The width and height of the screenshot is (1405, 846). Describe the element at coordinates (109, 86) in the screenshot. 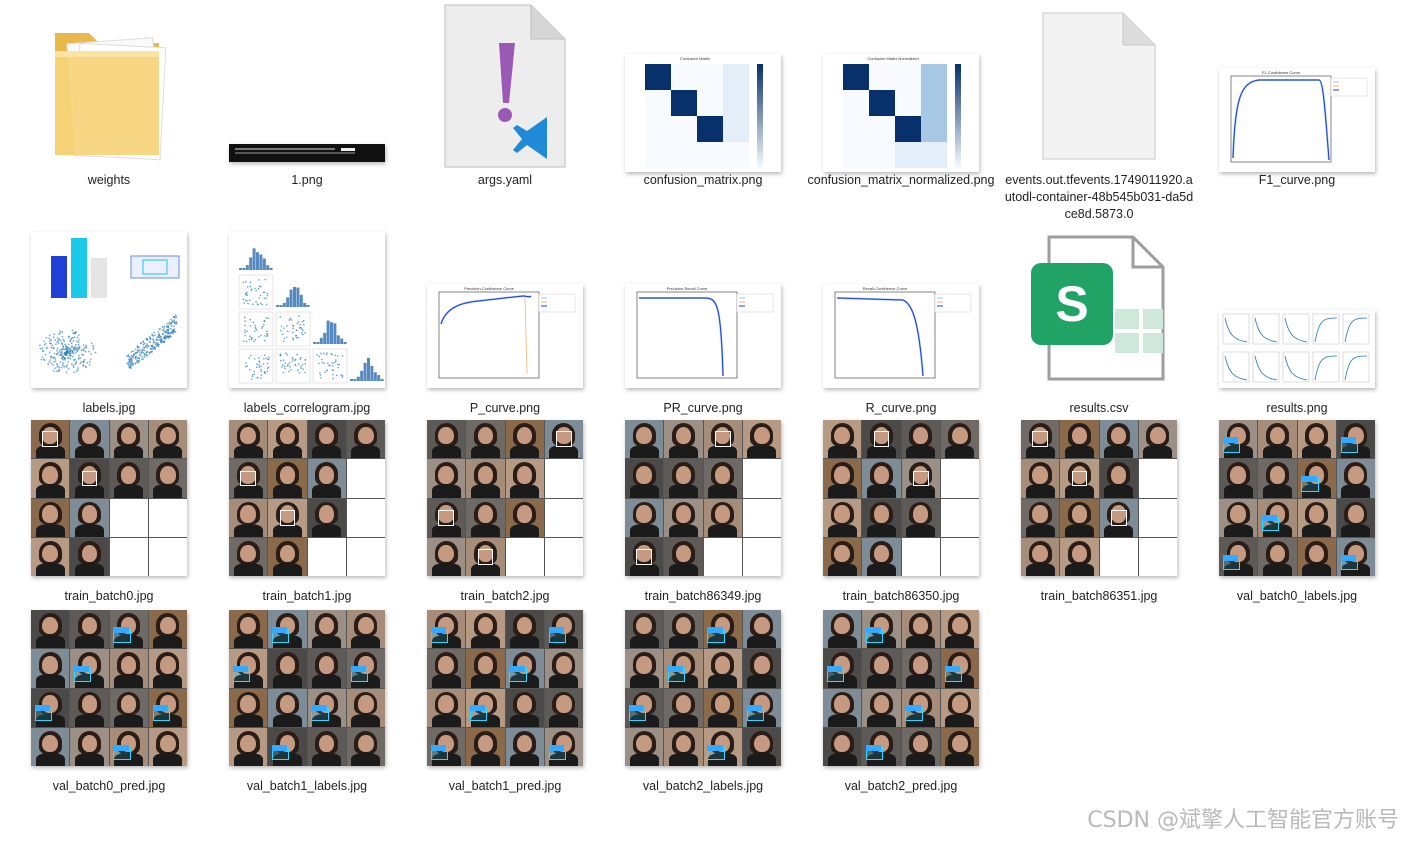

I see `folder-icon` at that location.